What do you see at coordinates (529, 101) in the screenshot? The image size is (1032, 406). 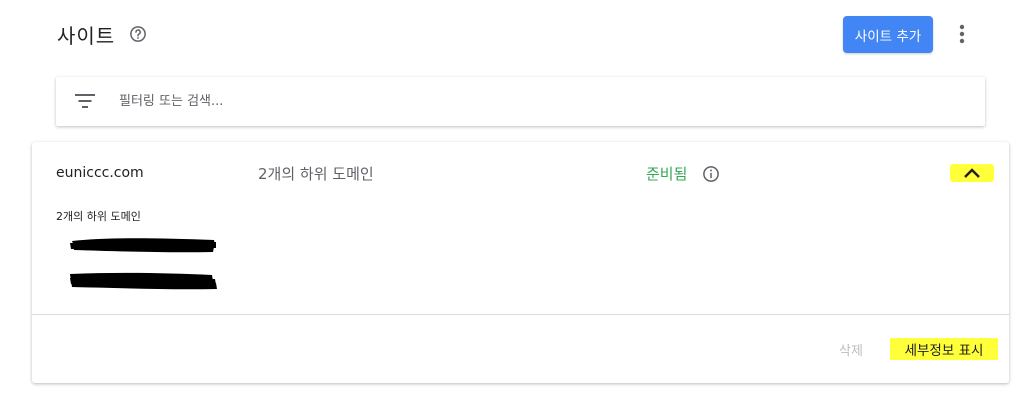 I see `filter-search-input` at bounding box center [529, 101].